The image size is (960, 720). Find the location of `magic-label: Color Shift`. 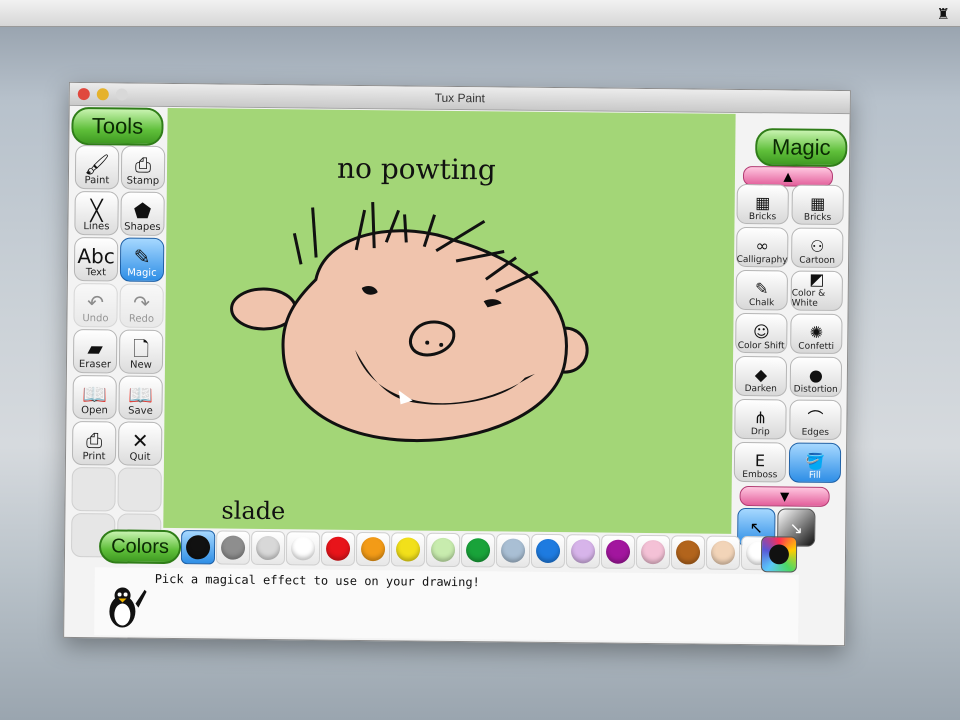

magic-label: Color Shift is located at coordinates (761, 346).